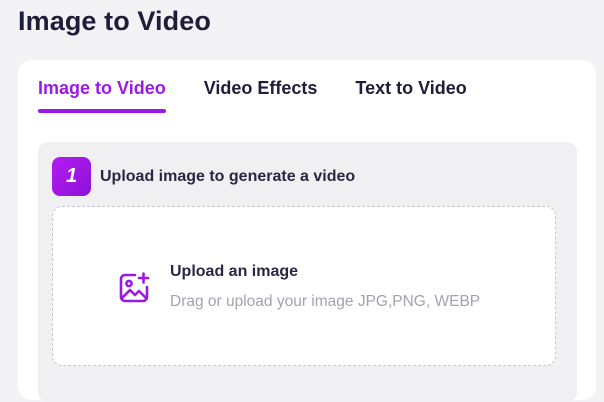 The height and width of the screenshot is (402, 604). Describe the element at coordinates (114, 21) in the screenshot. I see `page-title: Image to Video` at that location.